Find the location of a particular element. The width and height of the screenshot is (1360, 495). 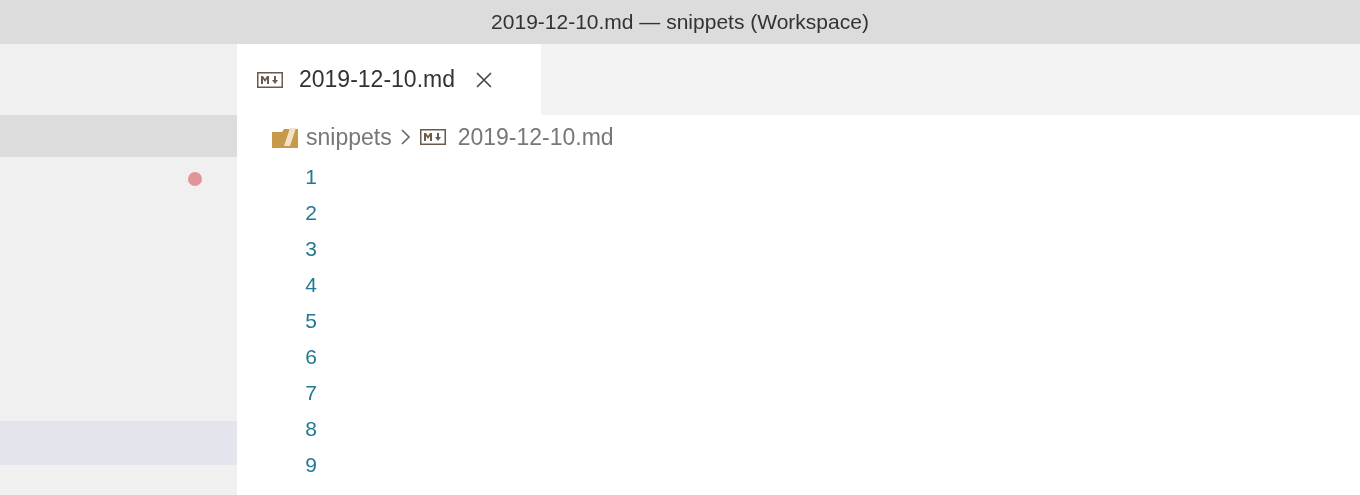

breadcrumb-item: snippets is located at coordinates (349, 137).